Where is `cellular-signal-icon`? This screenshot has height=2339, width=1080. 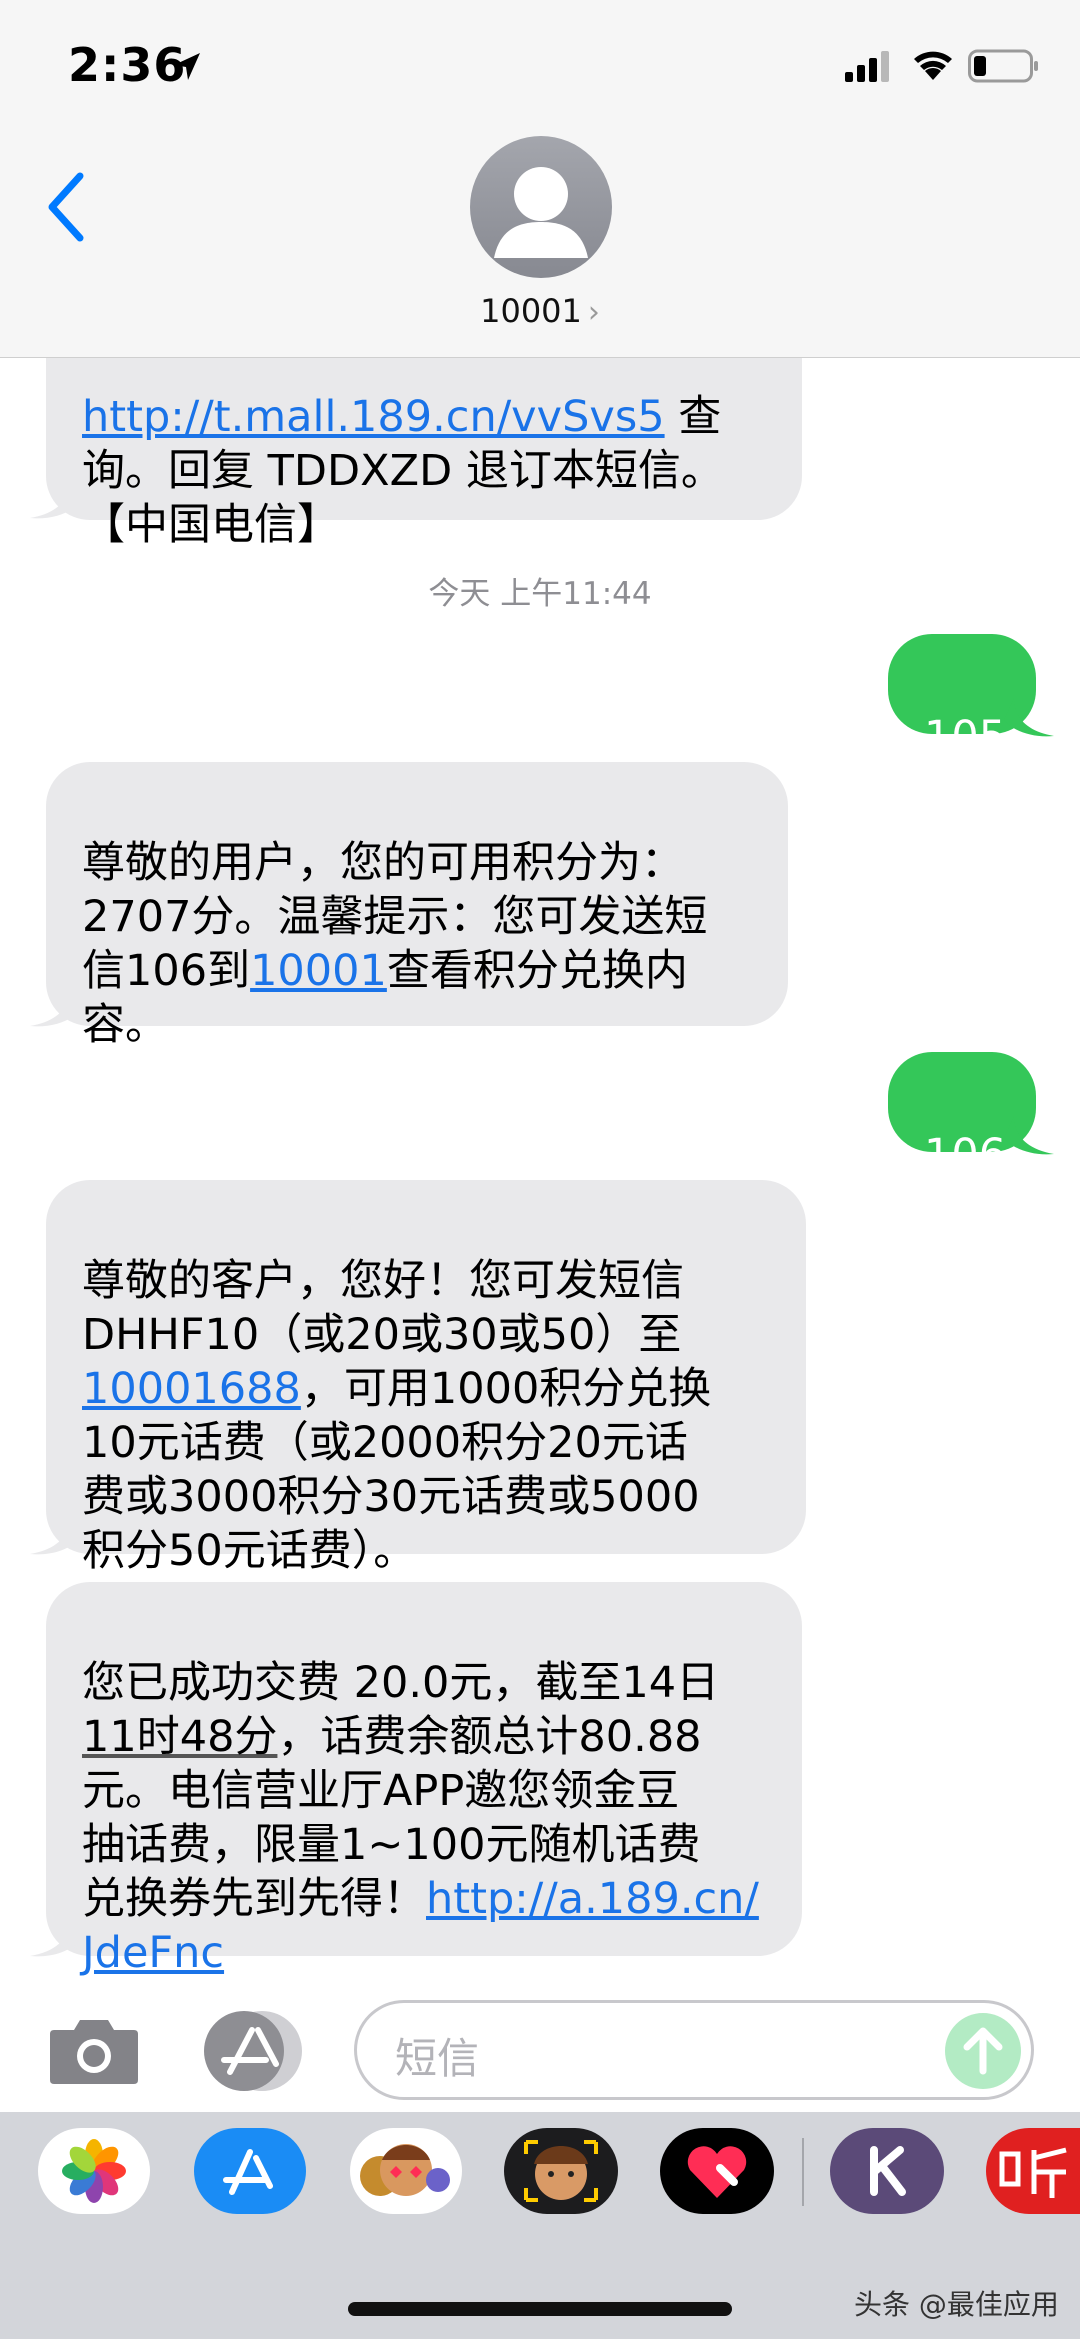
cellular-signal-icon is located at coordinates (867, 66).